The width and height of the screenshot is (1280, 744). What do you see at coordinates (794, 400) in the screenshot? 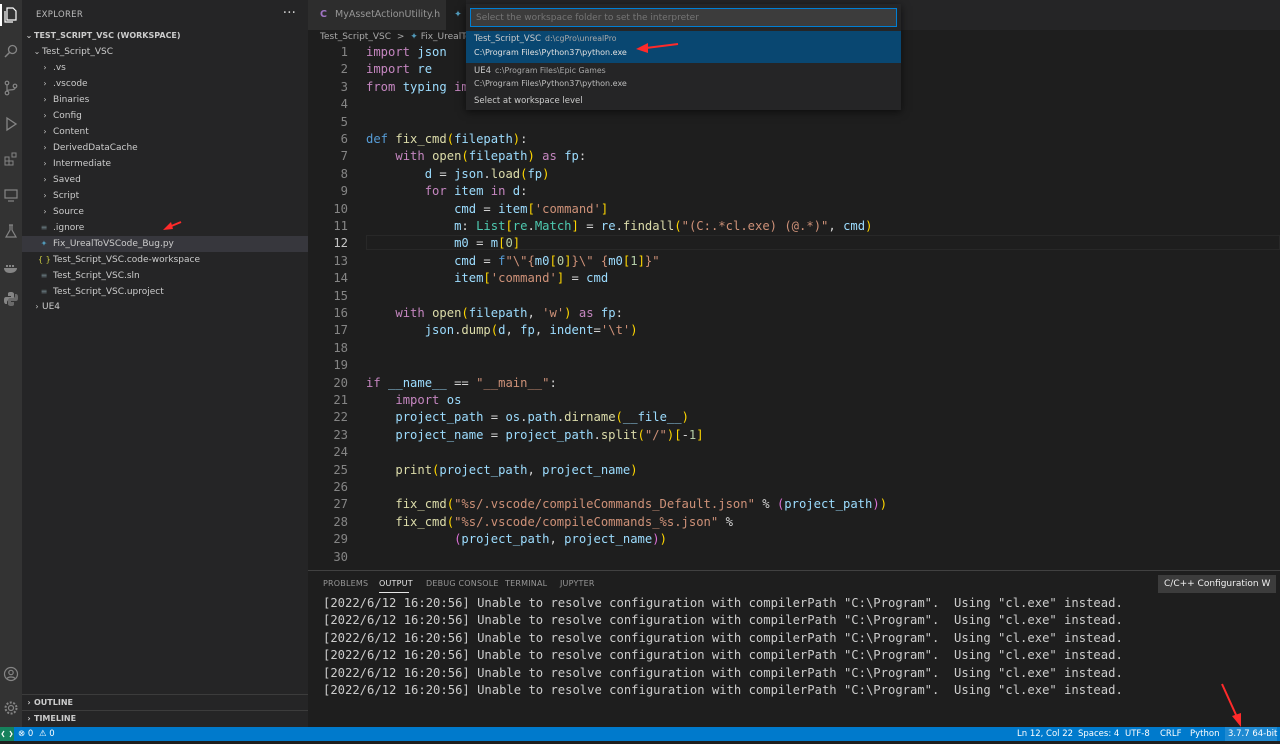
I see `code-line: 21 import os` at bounding box center [794, 400].